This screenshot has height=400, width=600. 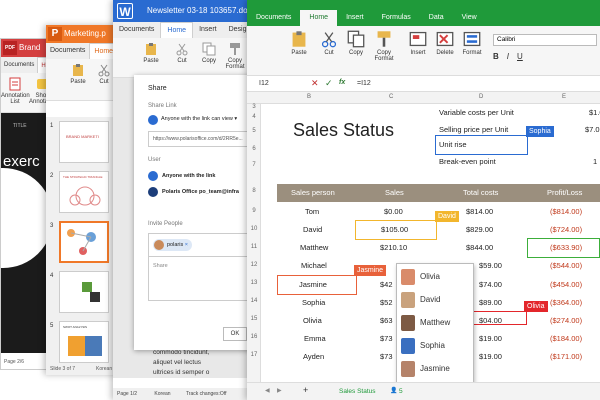 What do you see at coordinates (445, 42) in the screenshot?
I see `delete-button: Delete` at bounding box center [445, 42].